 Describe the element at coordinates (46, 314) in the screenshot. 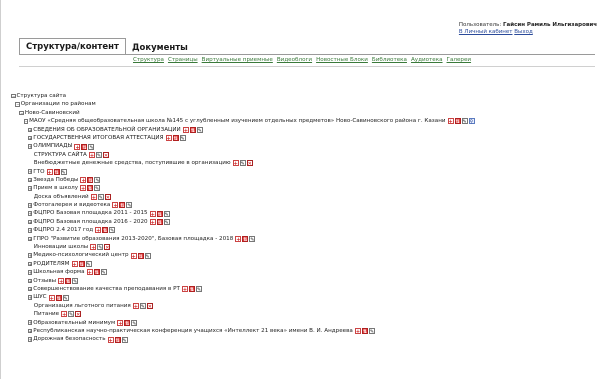

I see `tree-node-label: Питание` at that location.